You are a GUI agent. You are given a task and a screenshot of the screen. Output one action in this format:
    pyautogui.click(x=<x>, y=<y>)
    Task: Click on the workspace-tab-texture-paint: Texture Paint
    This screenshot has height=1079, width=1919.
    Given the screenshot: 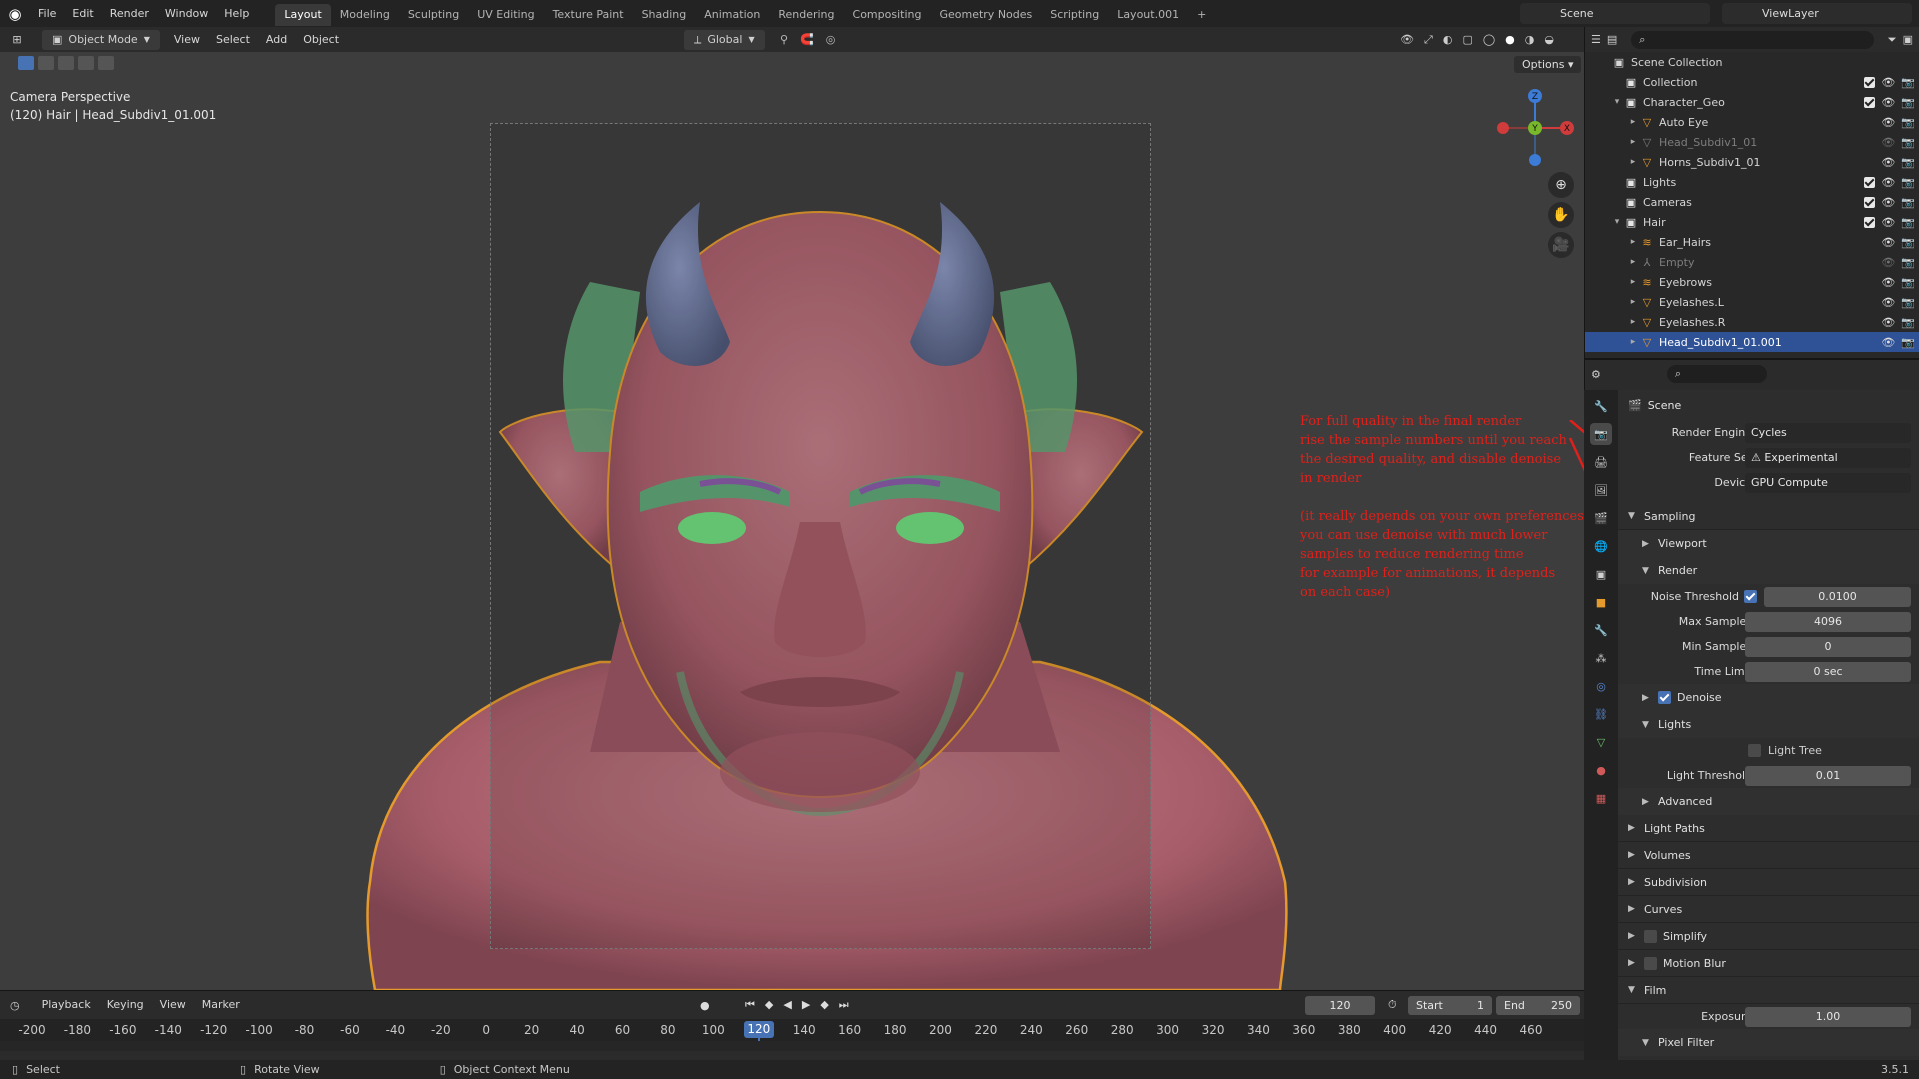 What is the action you would take?
    pyautogui.click(x=588, y=15)
    